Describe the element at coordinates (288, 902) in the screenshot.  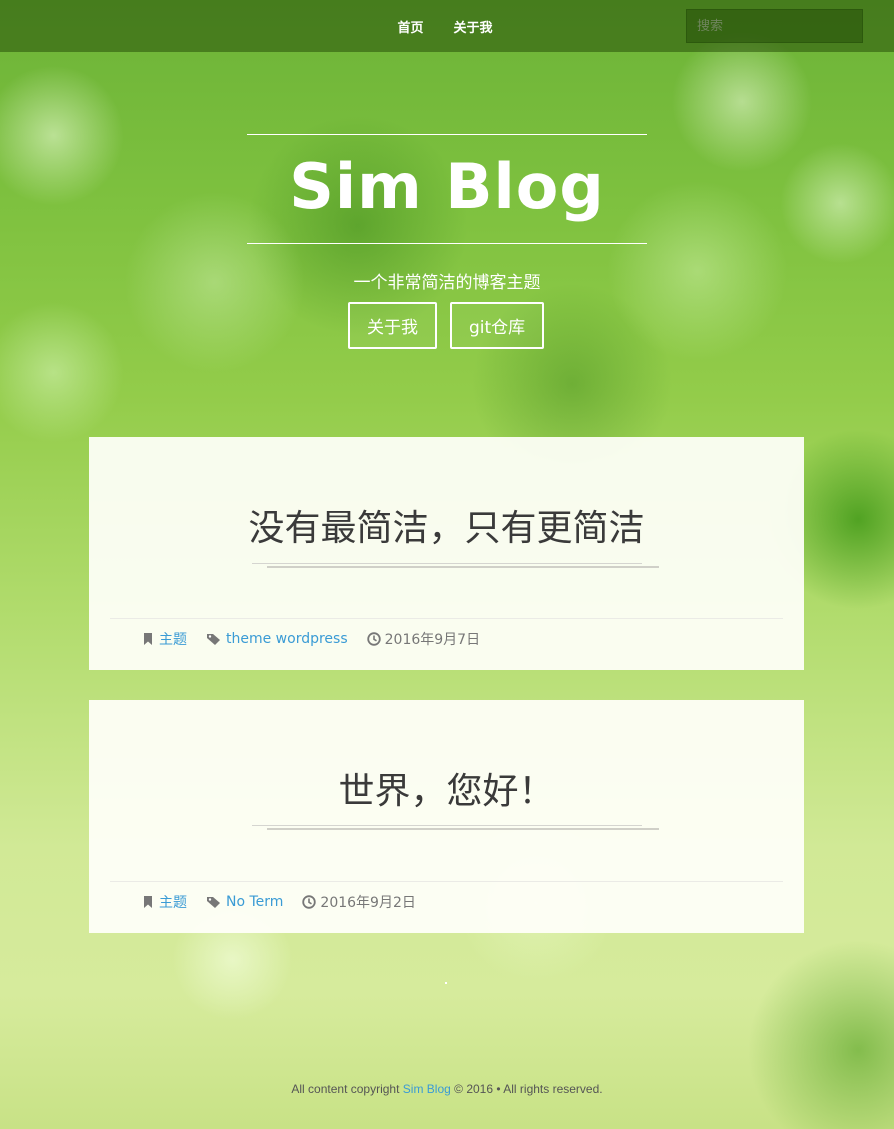
I see `post-meta: 主题 No Term 2016年9月2日` at that location.